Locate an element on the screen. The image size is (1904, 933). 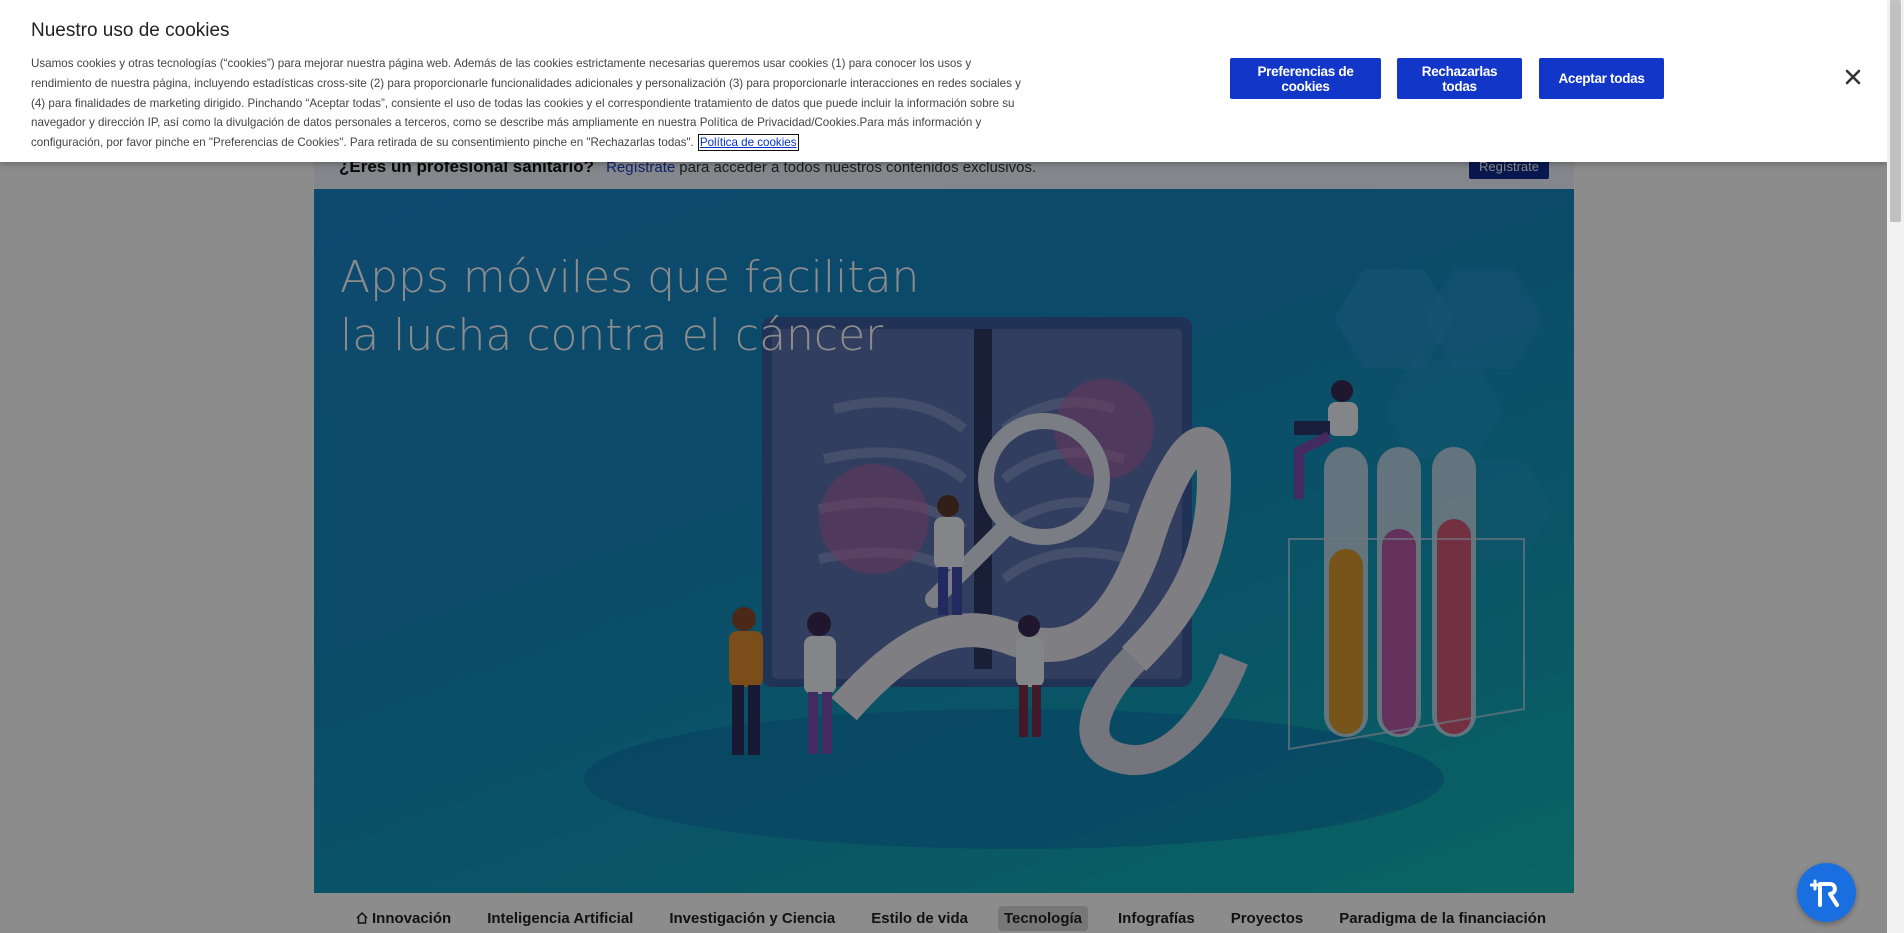
vertical-scrollbar is located at coordinates (1895, 466).